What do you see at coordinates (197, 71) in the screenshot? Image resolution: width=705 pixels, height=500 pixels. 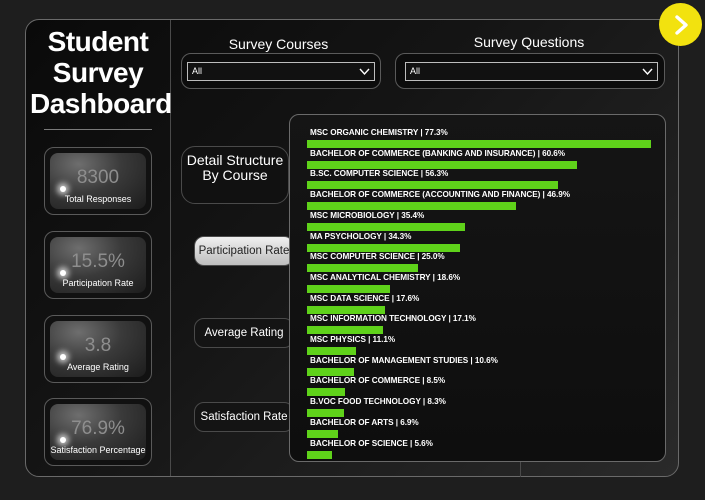 I see `survey-courses-value: All` at bounding box center [197, 71].